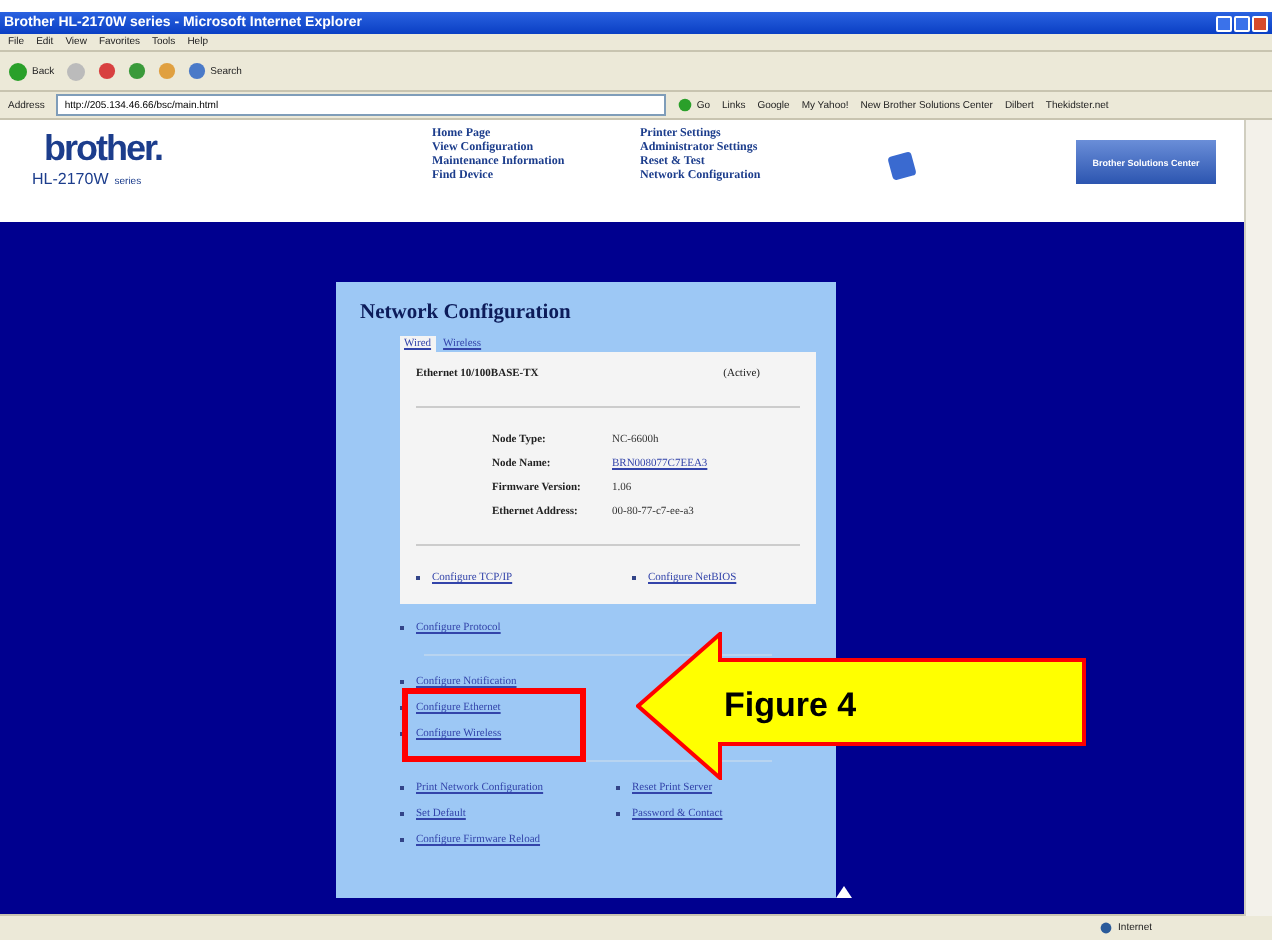  What do you see at coordinates (466, 313) in the screenshot?
I see `panel-title: Network Configuration` at bounding box center [466, 313].